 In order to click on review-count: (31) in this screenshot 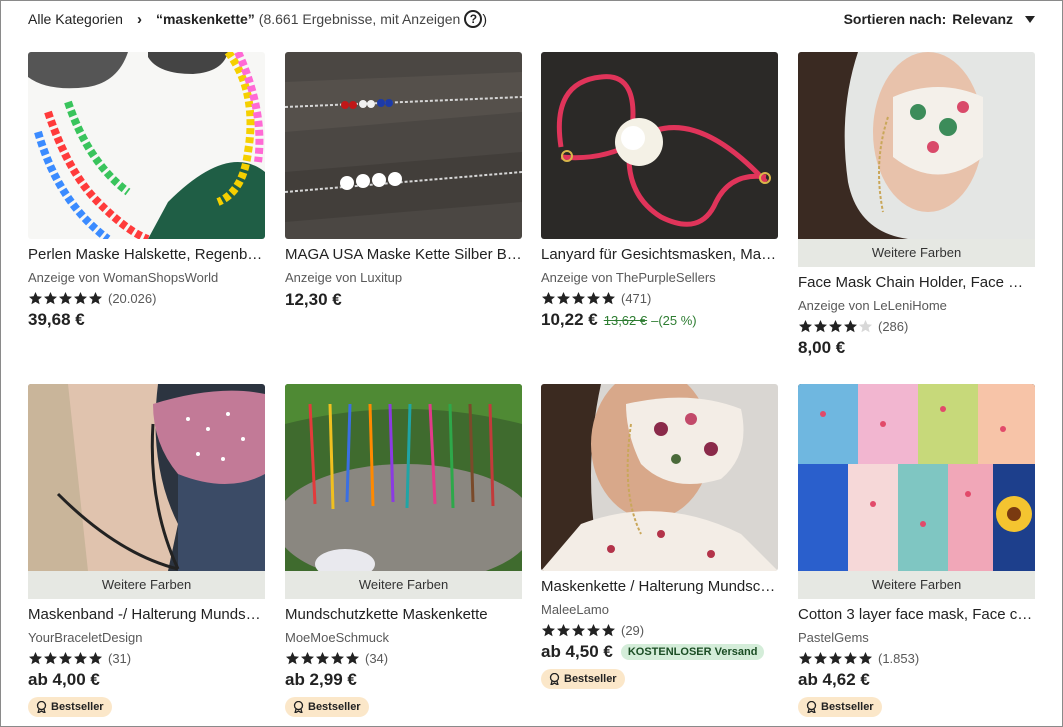, I will do `click(120, 658)`.